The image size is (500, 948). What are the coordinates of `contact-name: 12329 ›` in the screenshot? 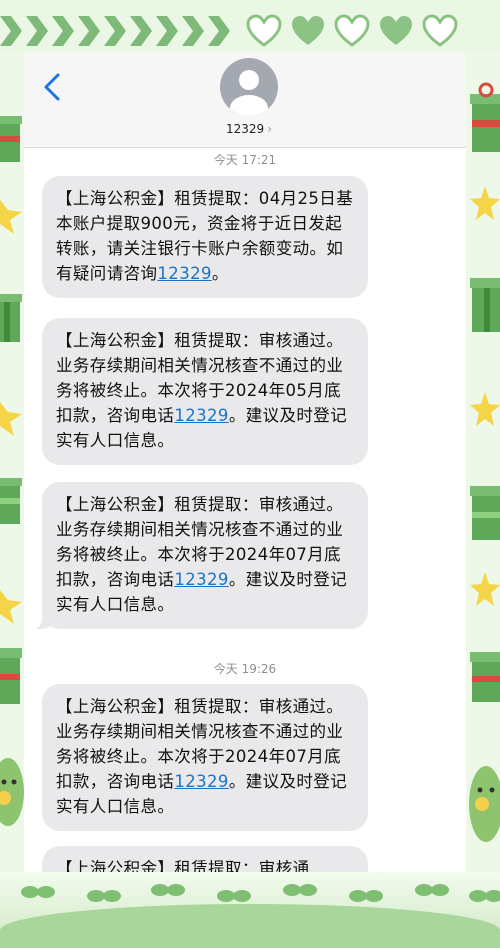 It's located at (245, 129).